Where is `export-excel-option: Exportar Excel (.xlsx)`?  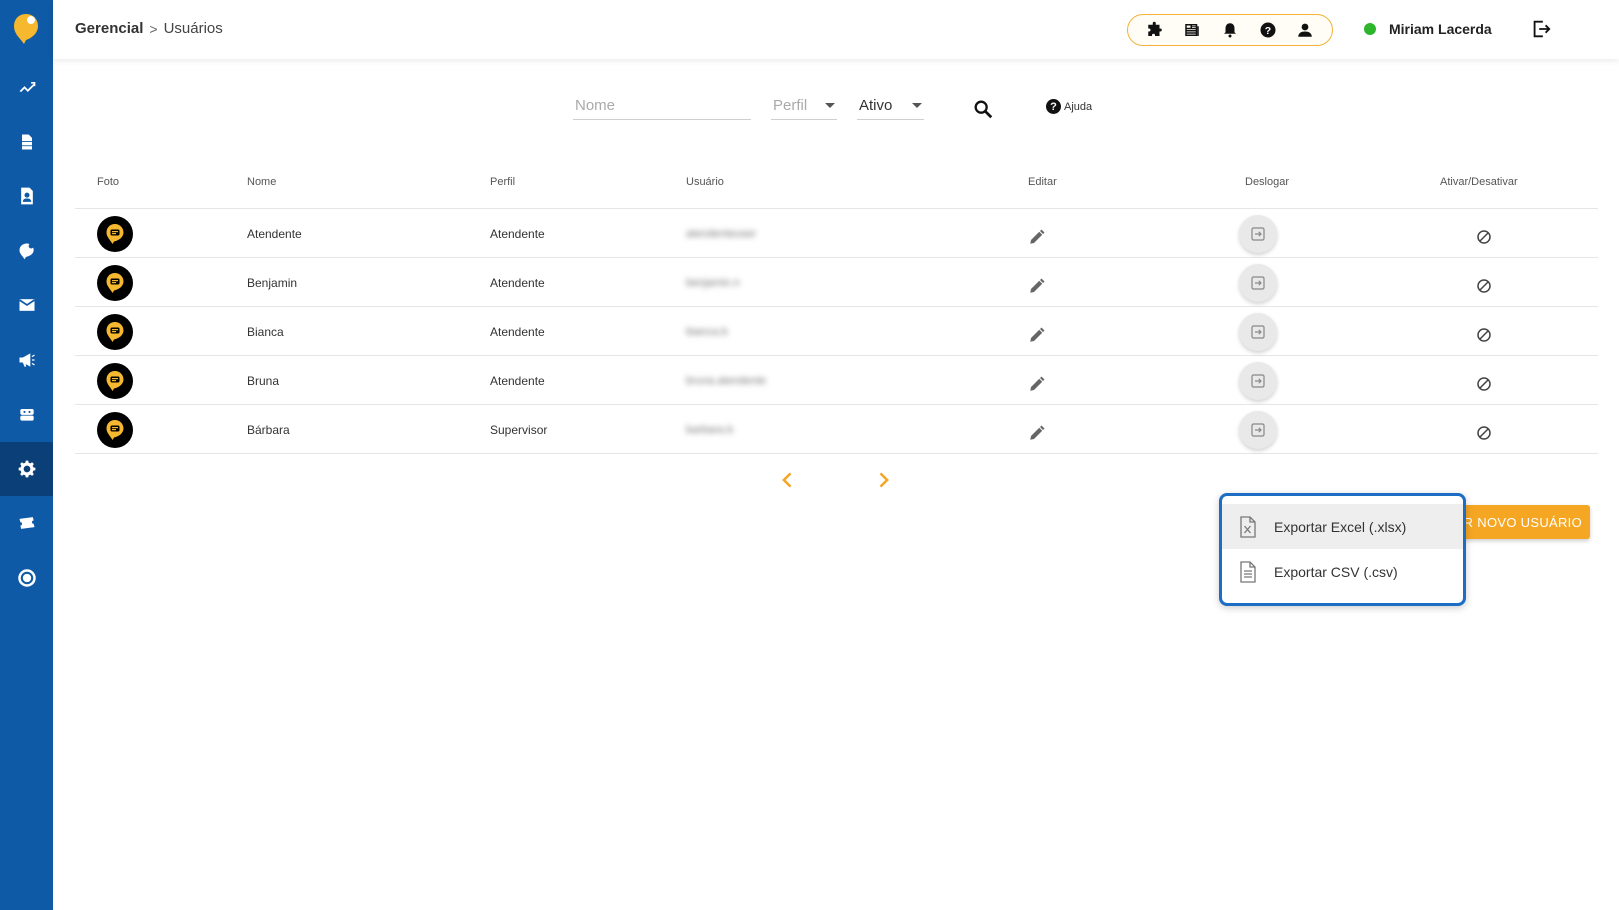 export-excel-option: Exportar Excel (.xlsx) is located at coordinates (1342, 526).